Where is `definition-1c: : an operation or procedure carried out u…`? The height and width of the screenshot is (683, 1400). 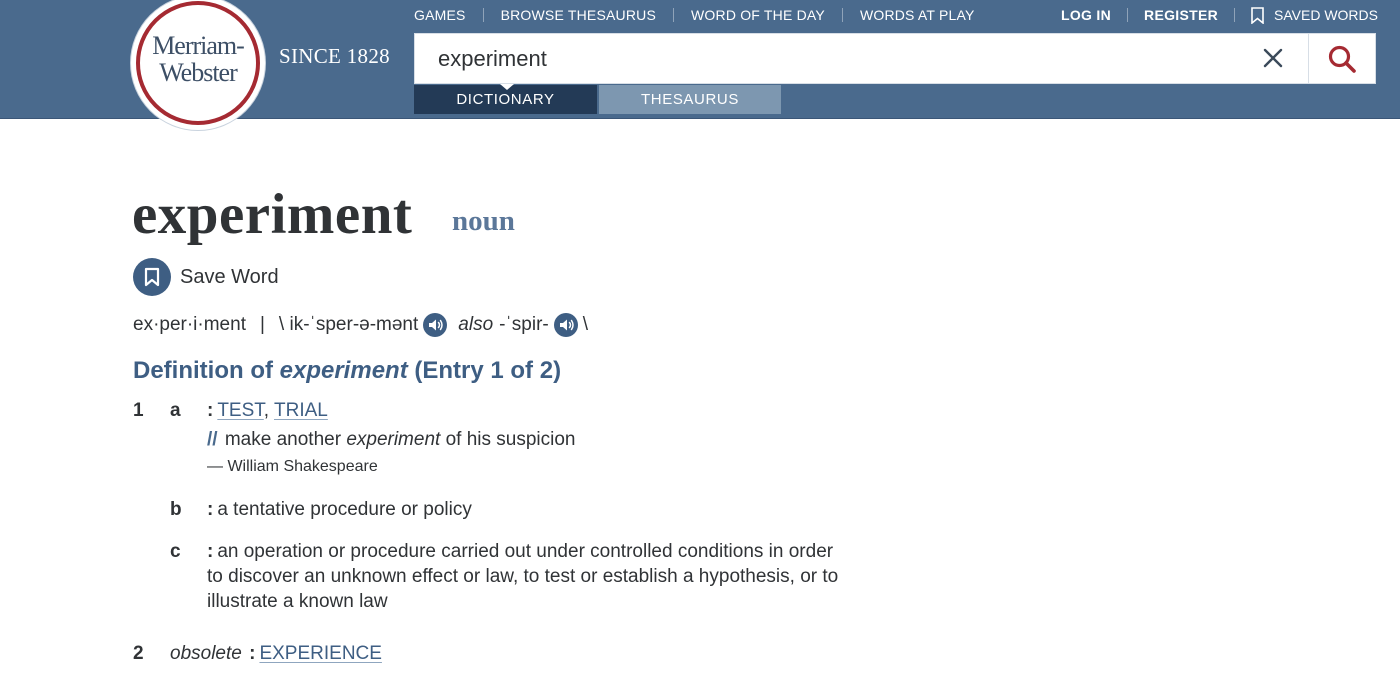 definition-1c: : an operation or procedure carried out u… is located at coordinates (522, 576).